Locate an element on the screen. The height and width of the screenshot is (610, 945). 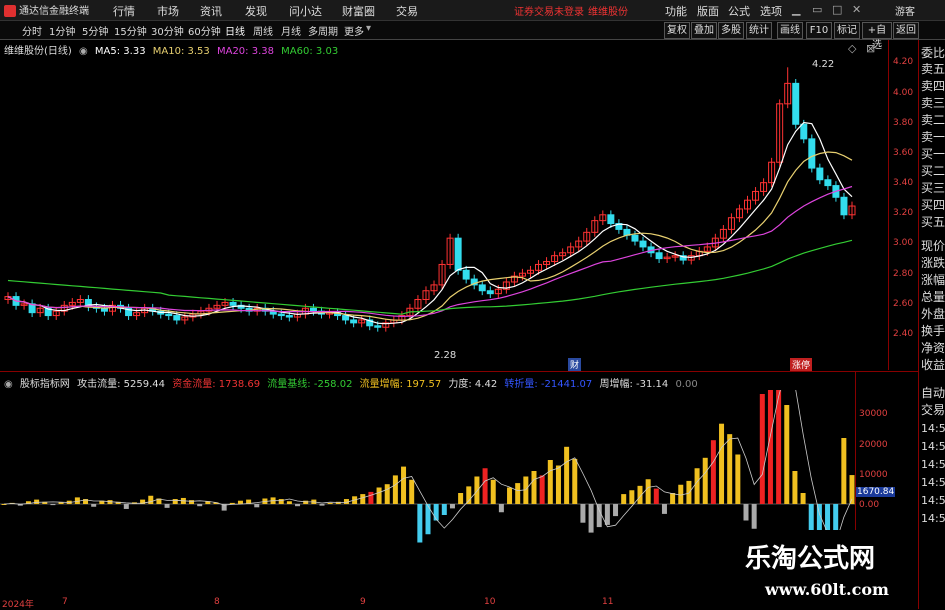
close-icon: ✕ is located at coordinates (856, 9).